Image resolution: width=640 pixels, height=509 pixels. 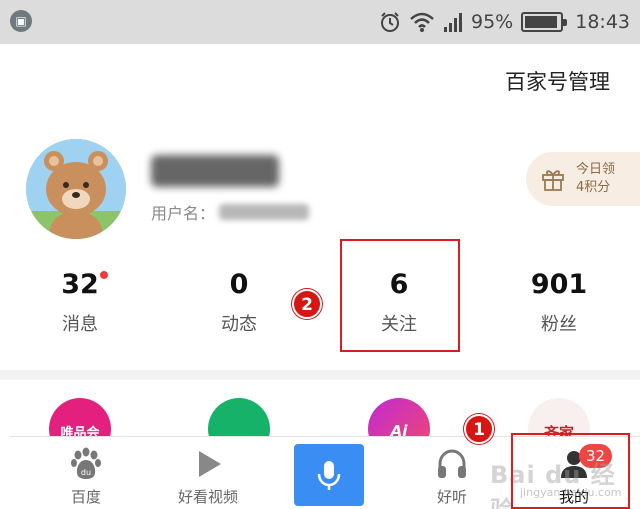 I want to click on highlight-box-mine, so click(x=570, y=471).